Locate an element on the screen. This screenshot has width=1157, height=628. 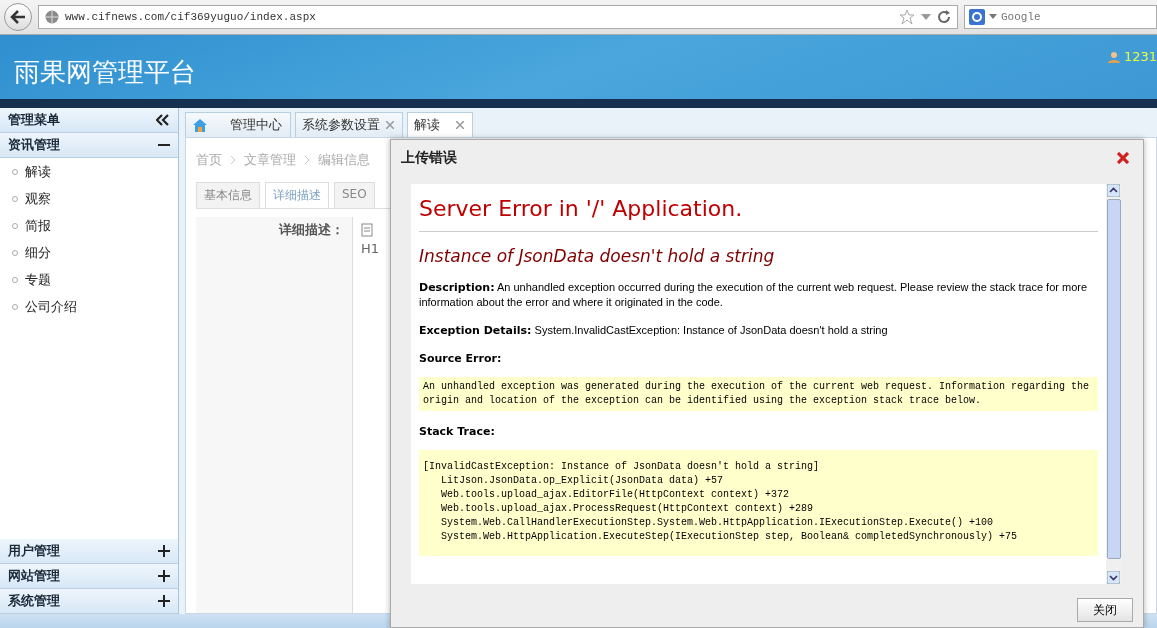
menu-item-label: 简报 is located at coordinates (38, 225).